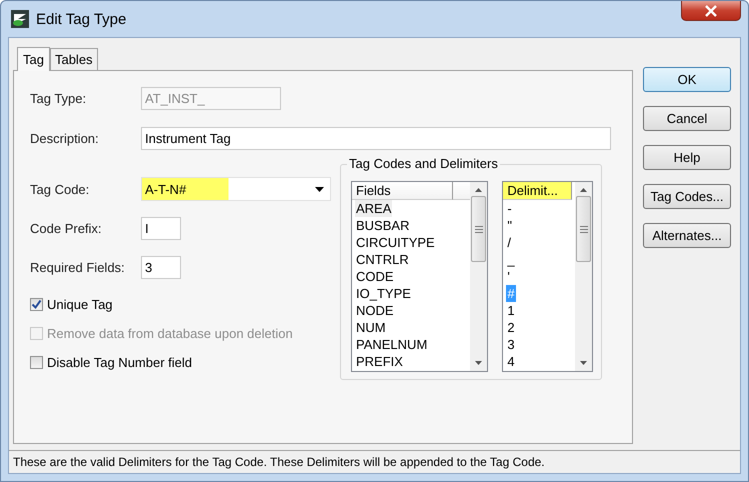 This screenshot has width=749, height=482. What do you see at coordinates (511, 327) in the screenshot?
I see `list-item: 2` at bounding box center [511, 327].